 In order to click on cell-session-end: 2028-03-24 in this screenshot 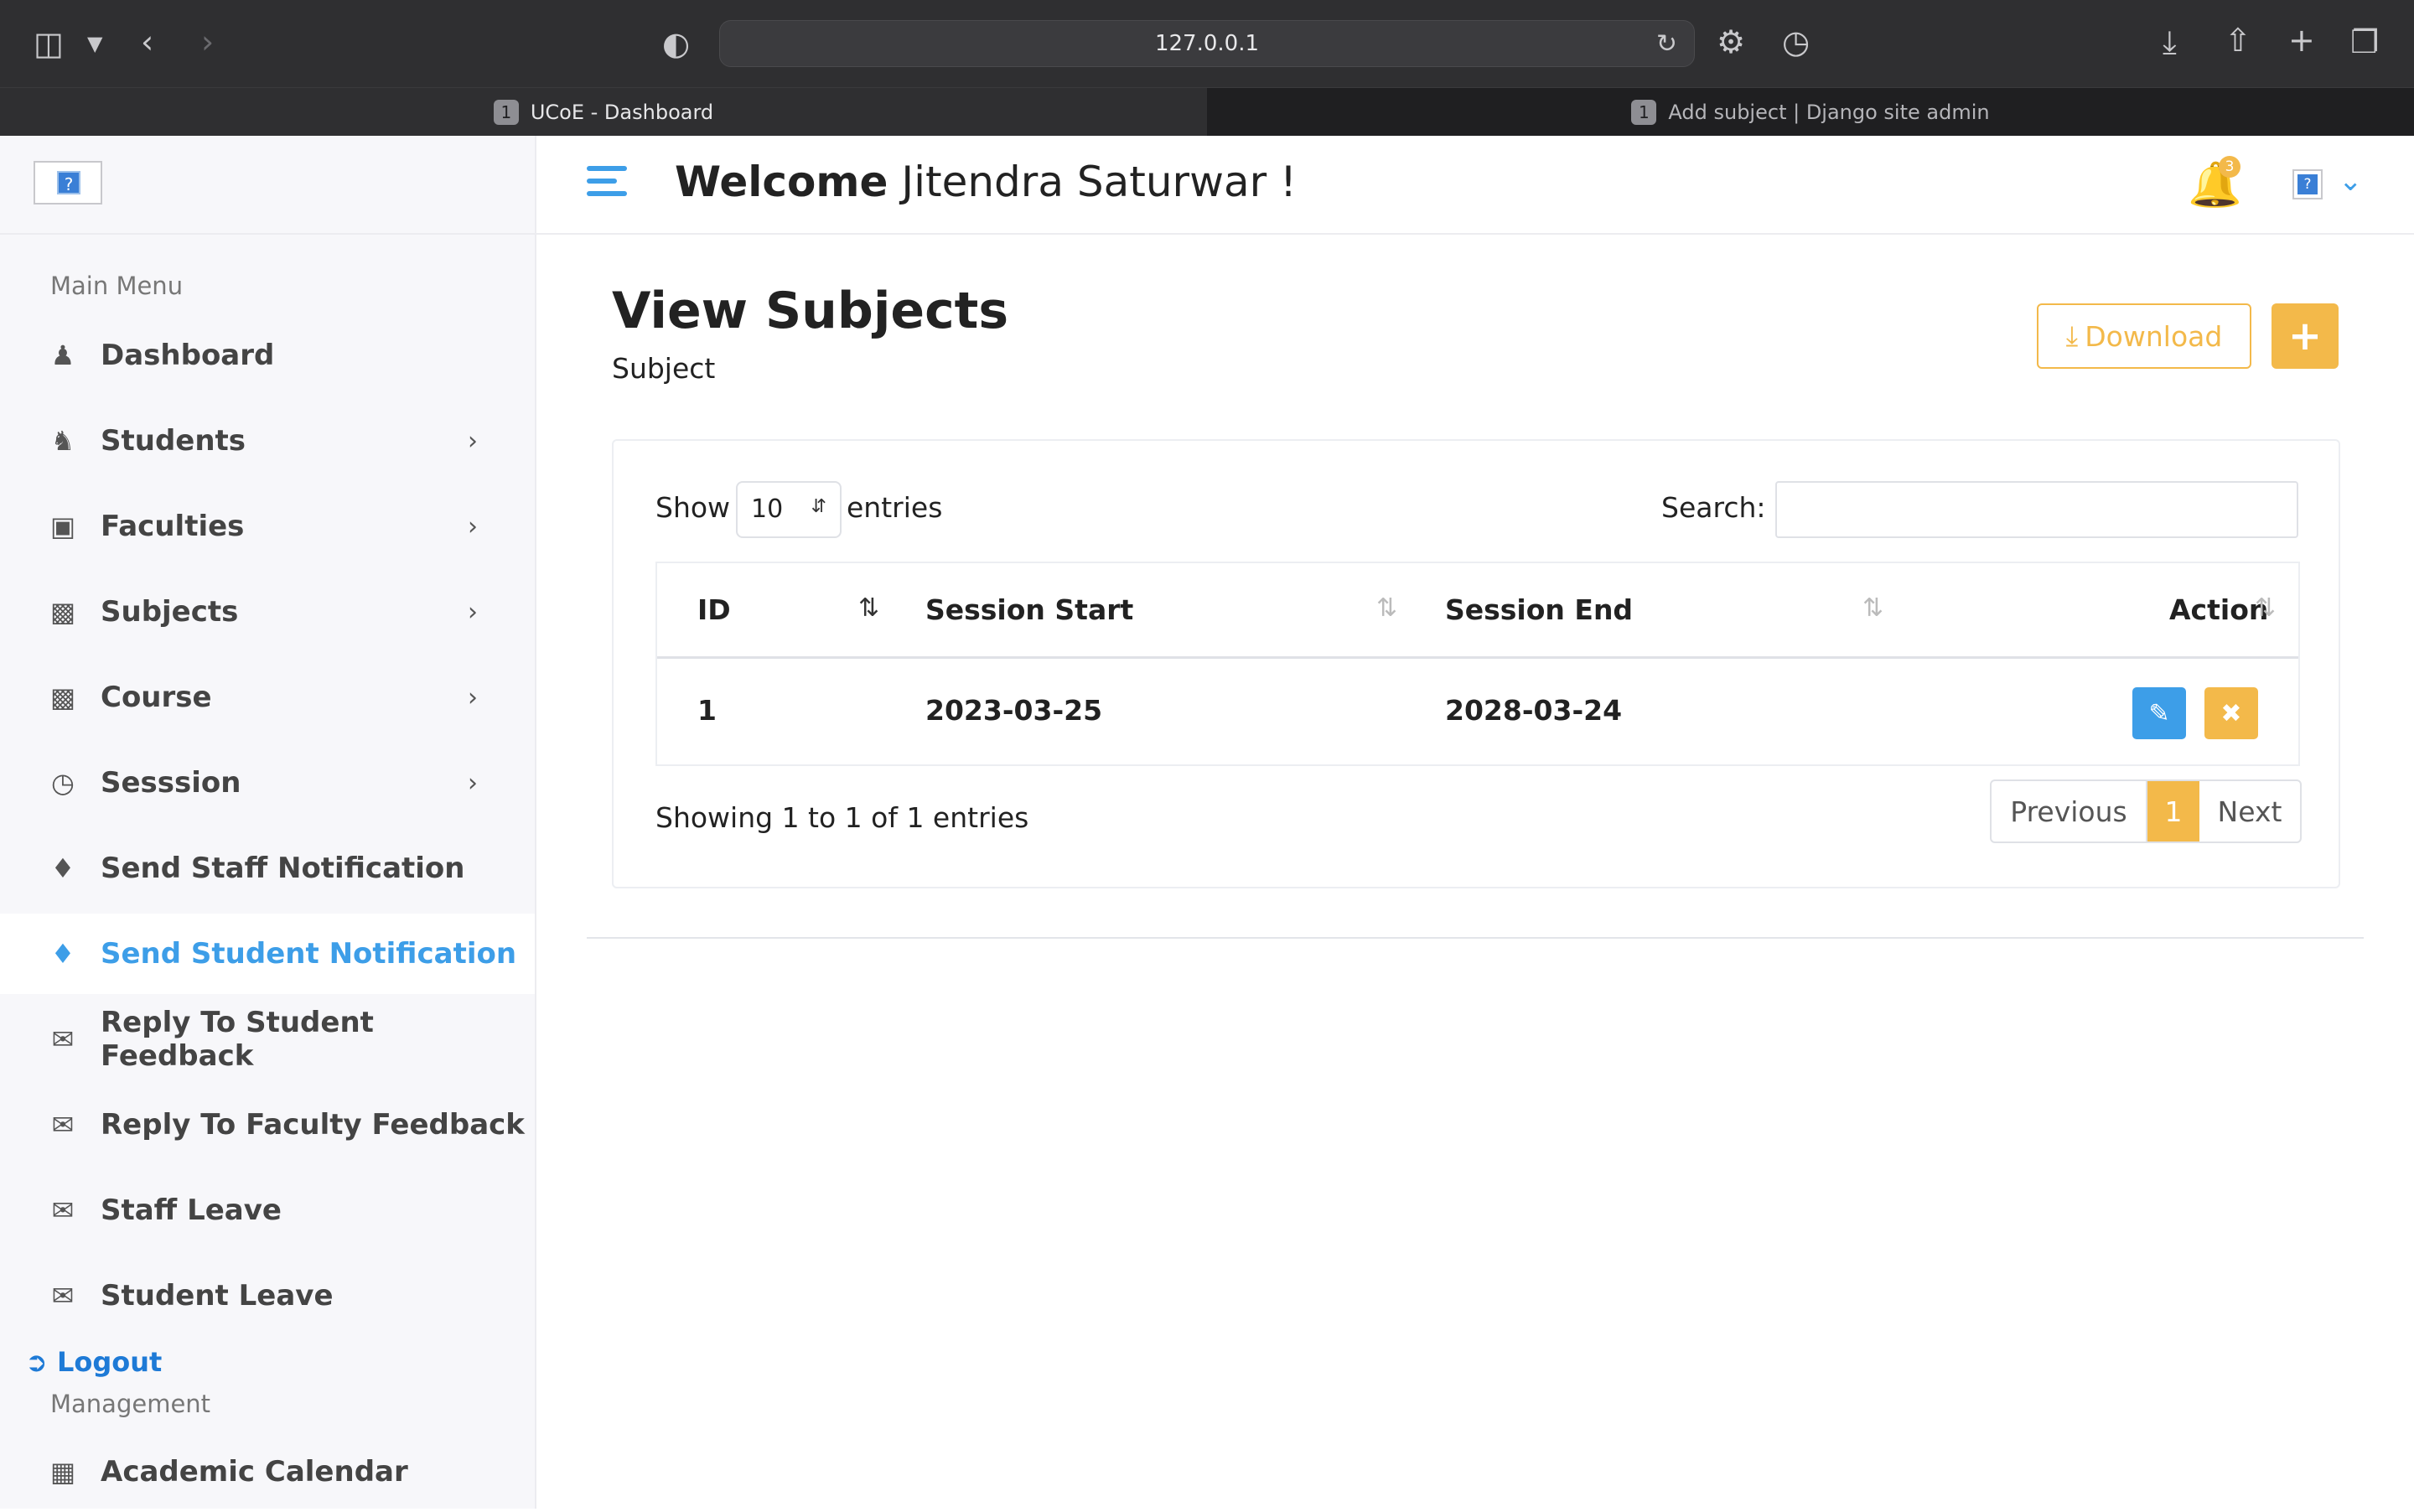, I will do `click(1534, 710)`.